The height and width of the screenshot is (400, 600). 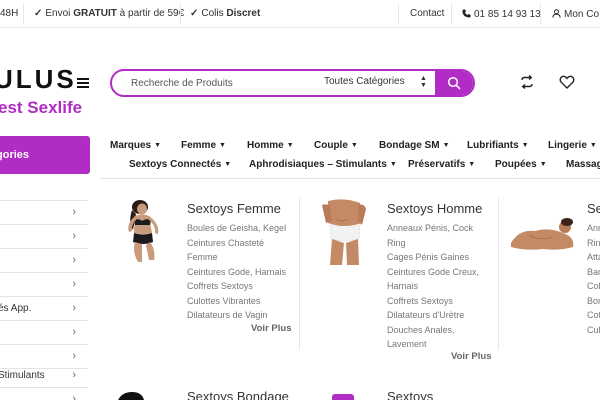 What do you see at coordinates (109, 13) in the screenshot?
I see `free-shipping-text: ✓ Envoi GRATUIT à partir de 59€` at bounding box center [109, 13].